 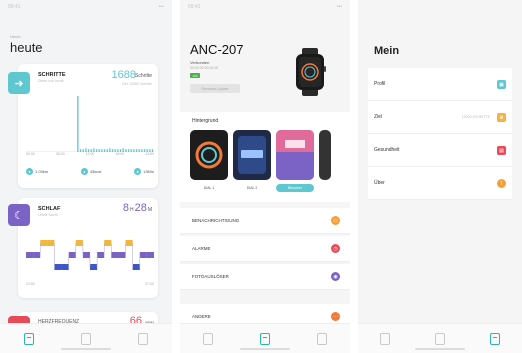 What do you see at coordinates (387, 150) in the screenshot?
I see `item-label: Gesundheit` at bounding box center [387, 150].